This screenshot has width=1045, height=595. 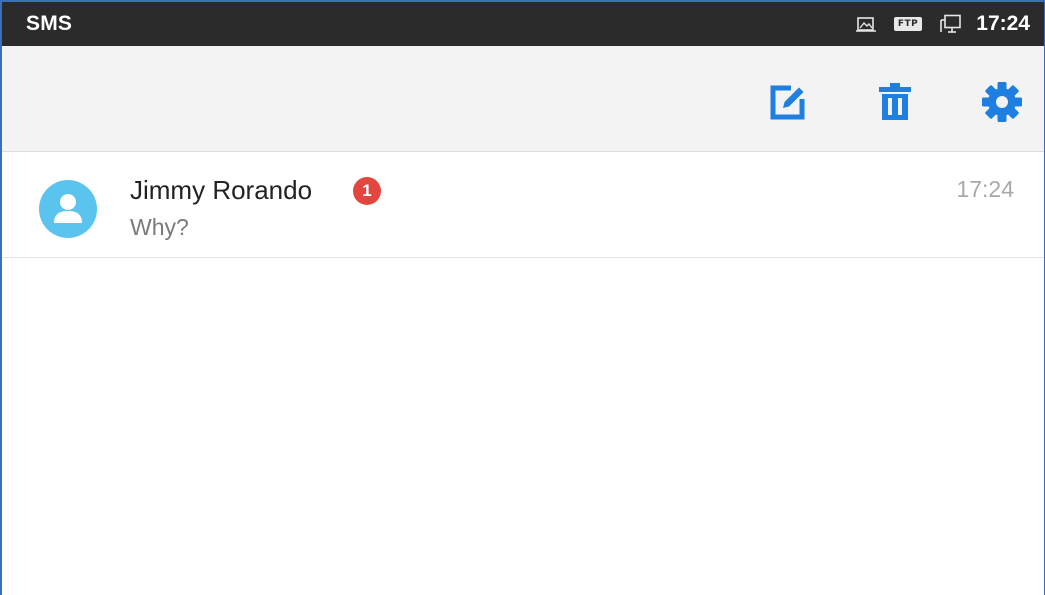 I want to click on trash-icon, so click(x=895, y=101).